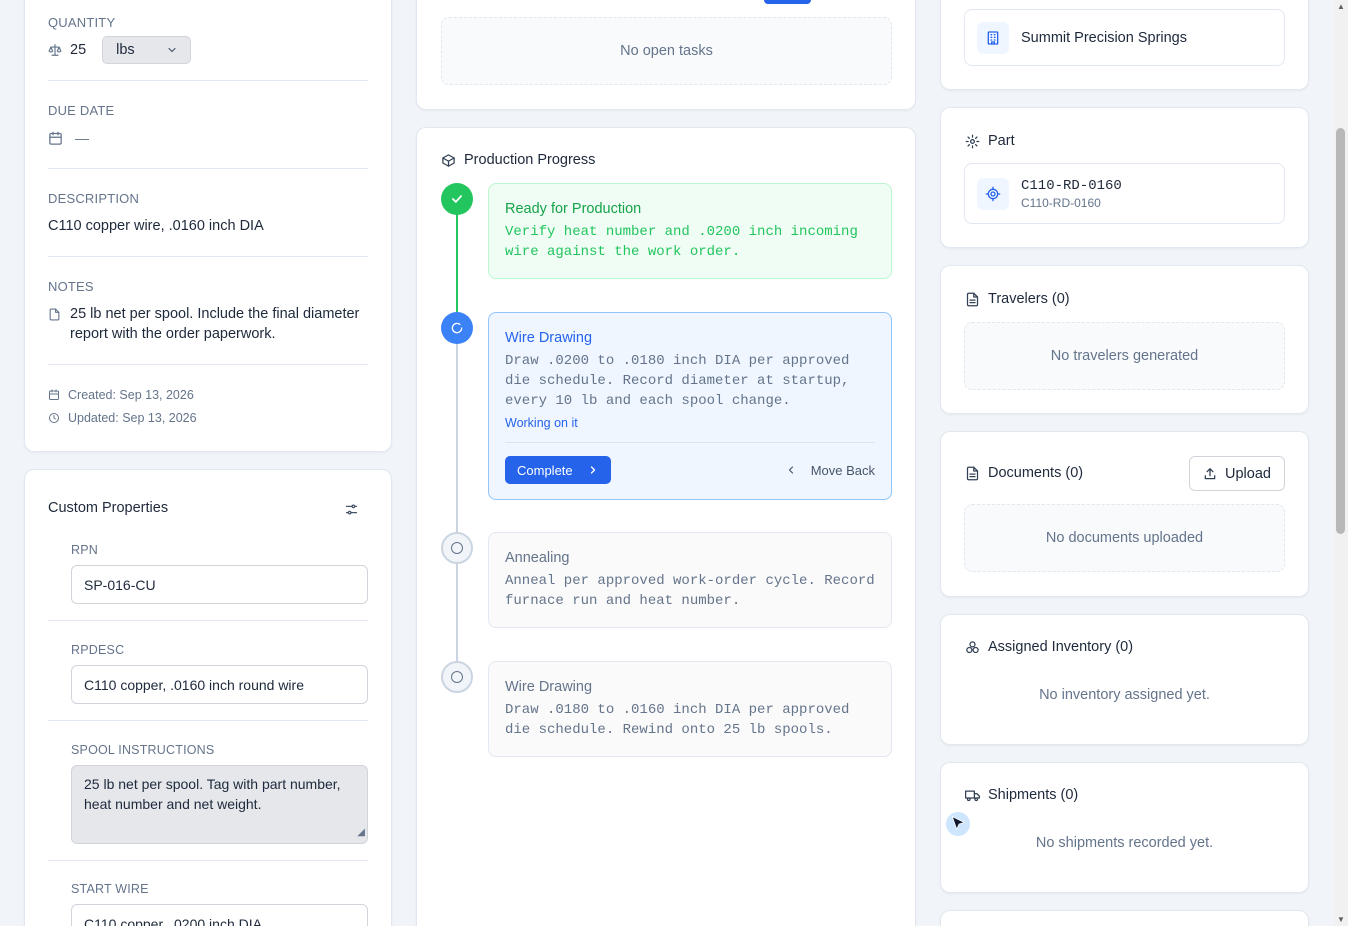  I want to click on rpdesc-label: RPDESC, so click(98, 650).